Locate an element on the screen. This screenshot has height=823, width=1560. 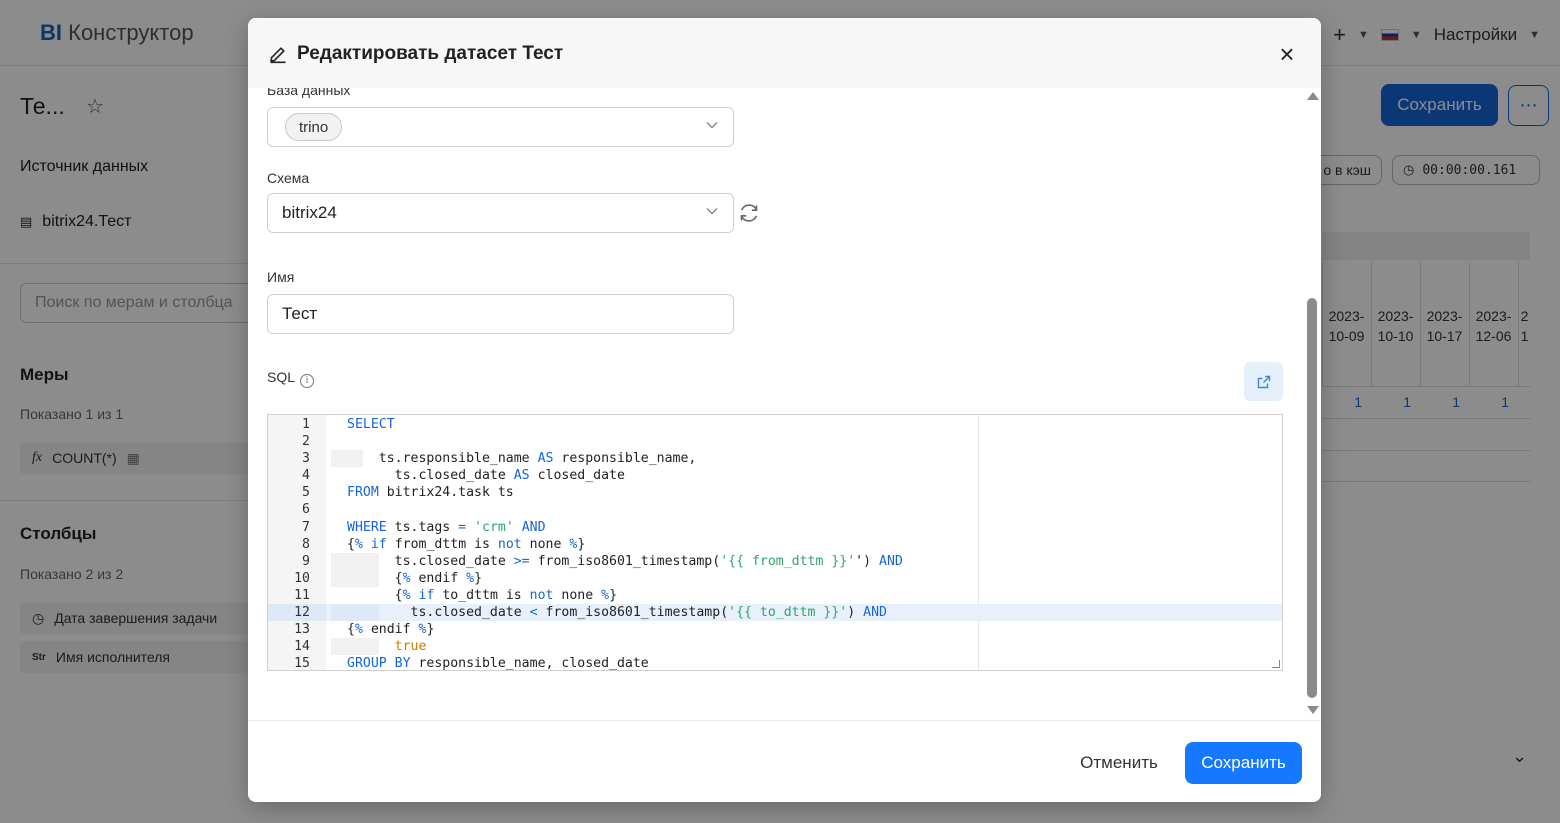
line-number: 15 is located at coordinates (297, 662).